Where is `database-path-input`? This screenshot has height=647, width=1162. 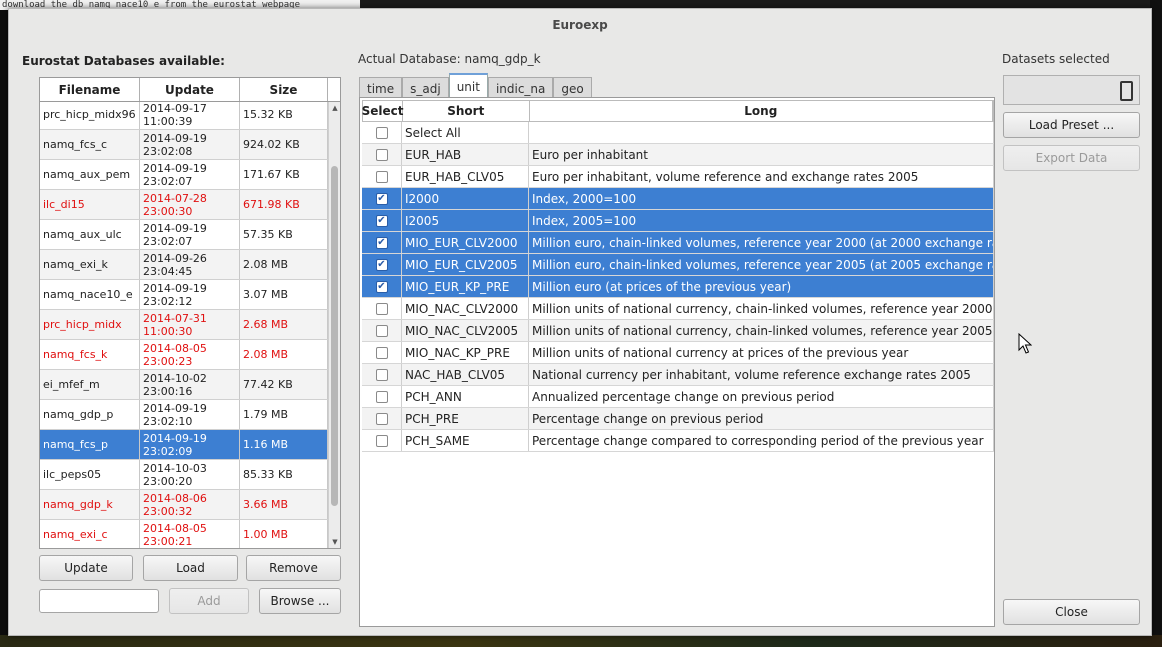 database-path-input is located at coordinates (99, 601).